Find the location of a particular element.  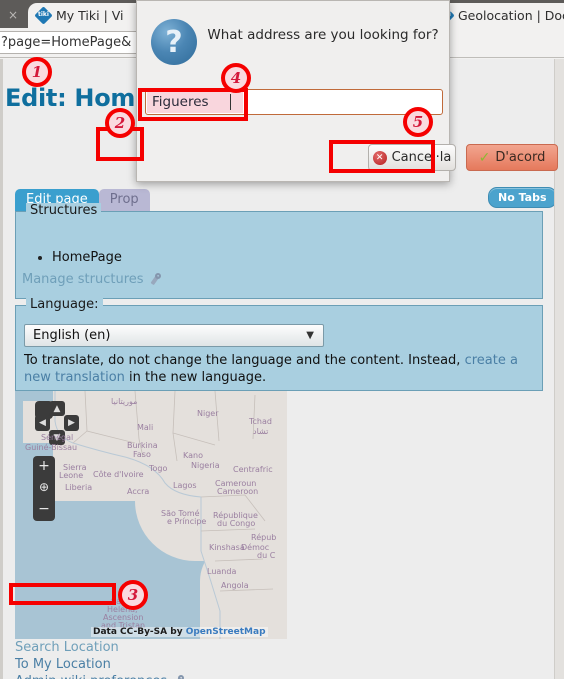

structure-item-label: HomePage is located at coordinates (87, 257).